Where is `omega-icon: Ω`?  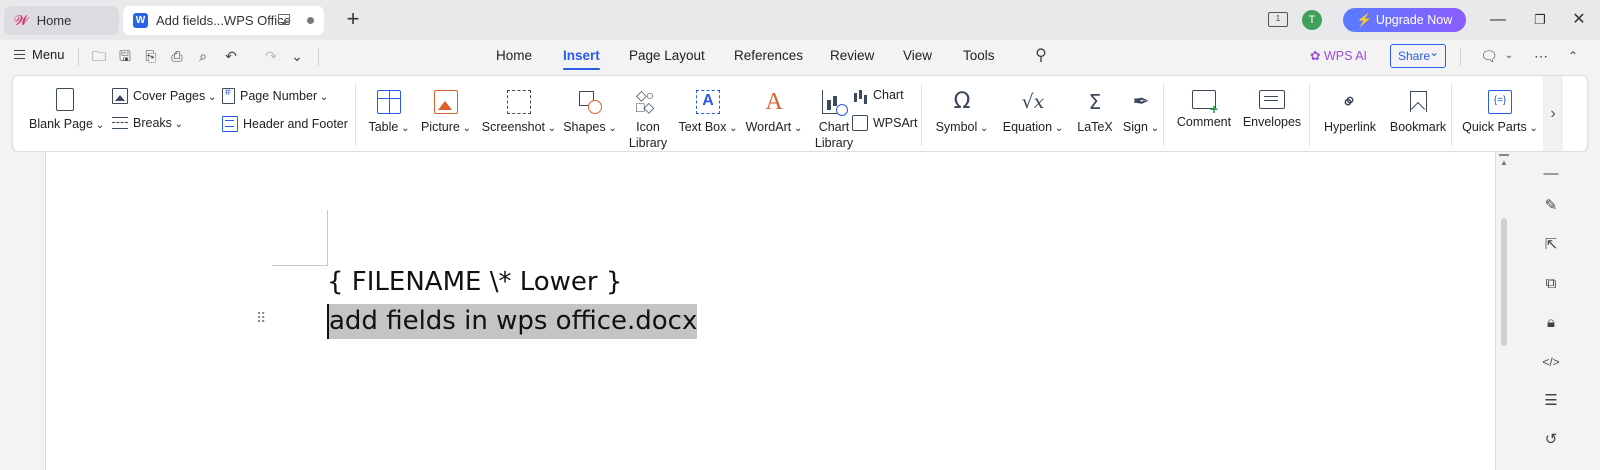 omega-icon: Ω is located at coordinates (962, 101).